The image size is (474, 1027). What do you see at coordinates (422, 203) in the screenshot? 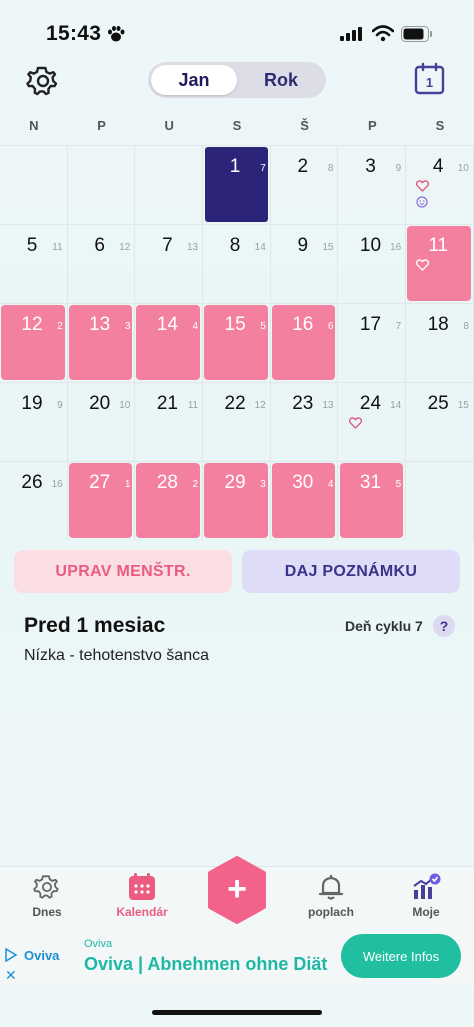
I see `smiley-icon` at bounding box center [422, 203].